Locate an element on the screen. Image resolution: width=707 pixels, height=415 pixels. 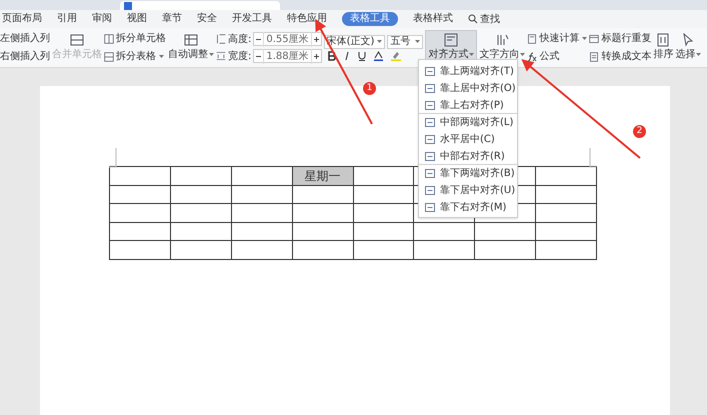
insert-right-button: 右侧插入列 is located at coordinates (25, 56).